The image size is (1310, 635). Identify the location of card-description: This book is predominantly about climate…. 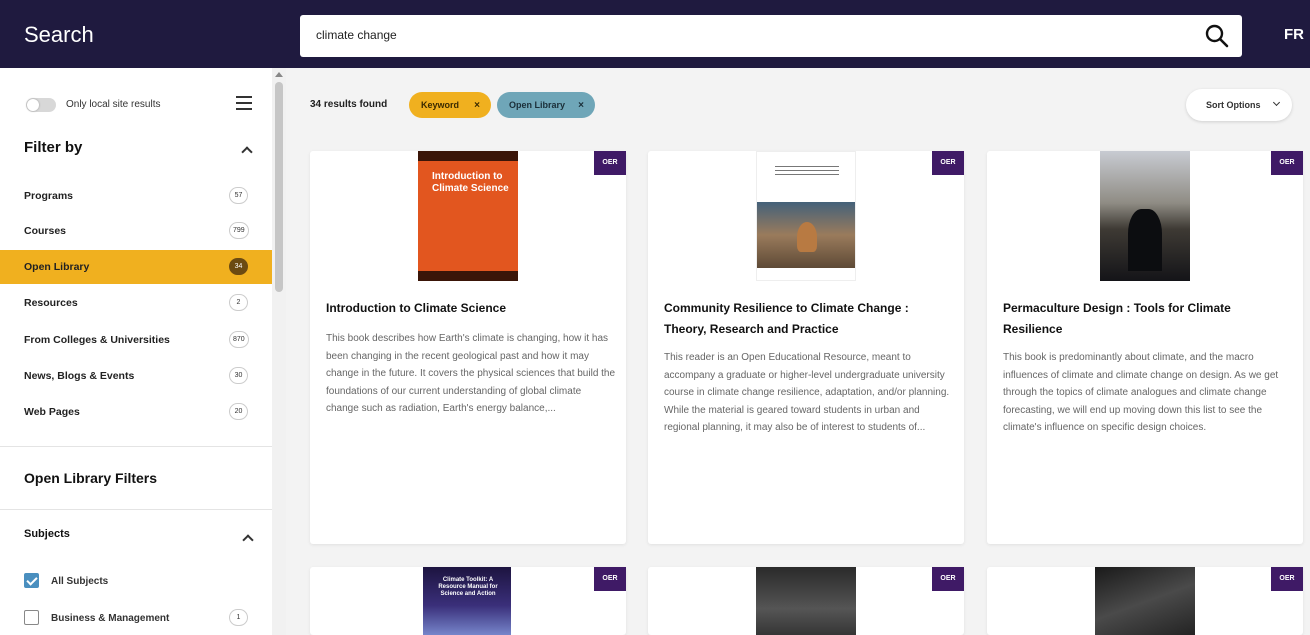
(1141, 392).